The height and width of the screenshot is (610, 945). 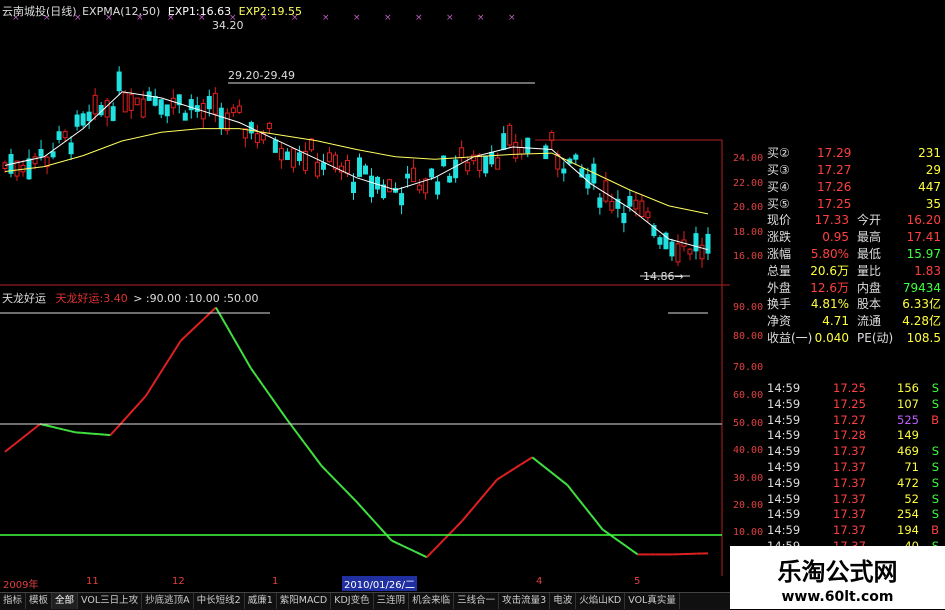 I want to click on quote-label-2: PE(动), so click(x=875, y=338).